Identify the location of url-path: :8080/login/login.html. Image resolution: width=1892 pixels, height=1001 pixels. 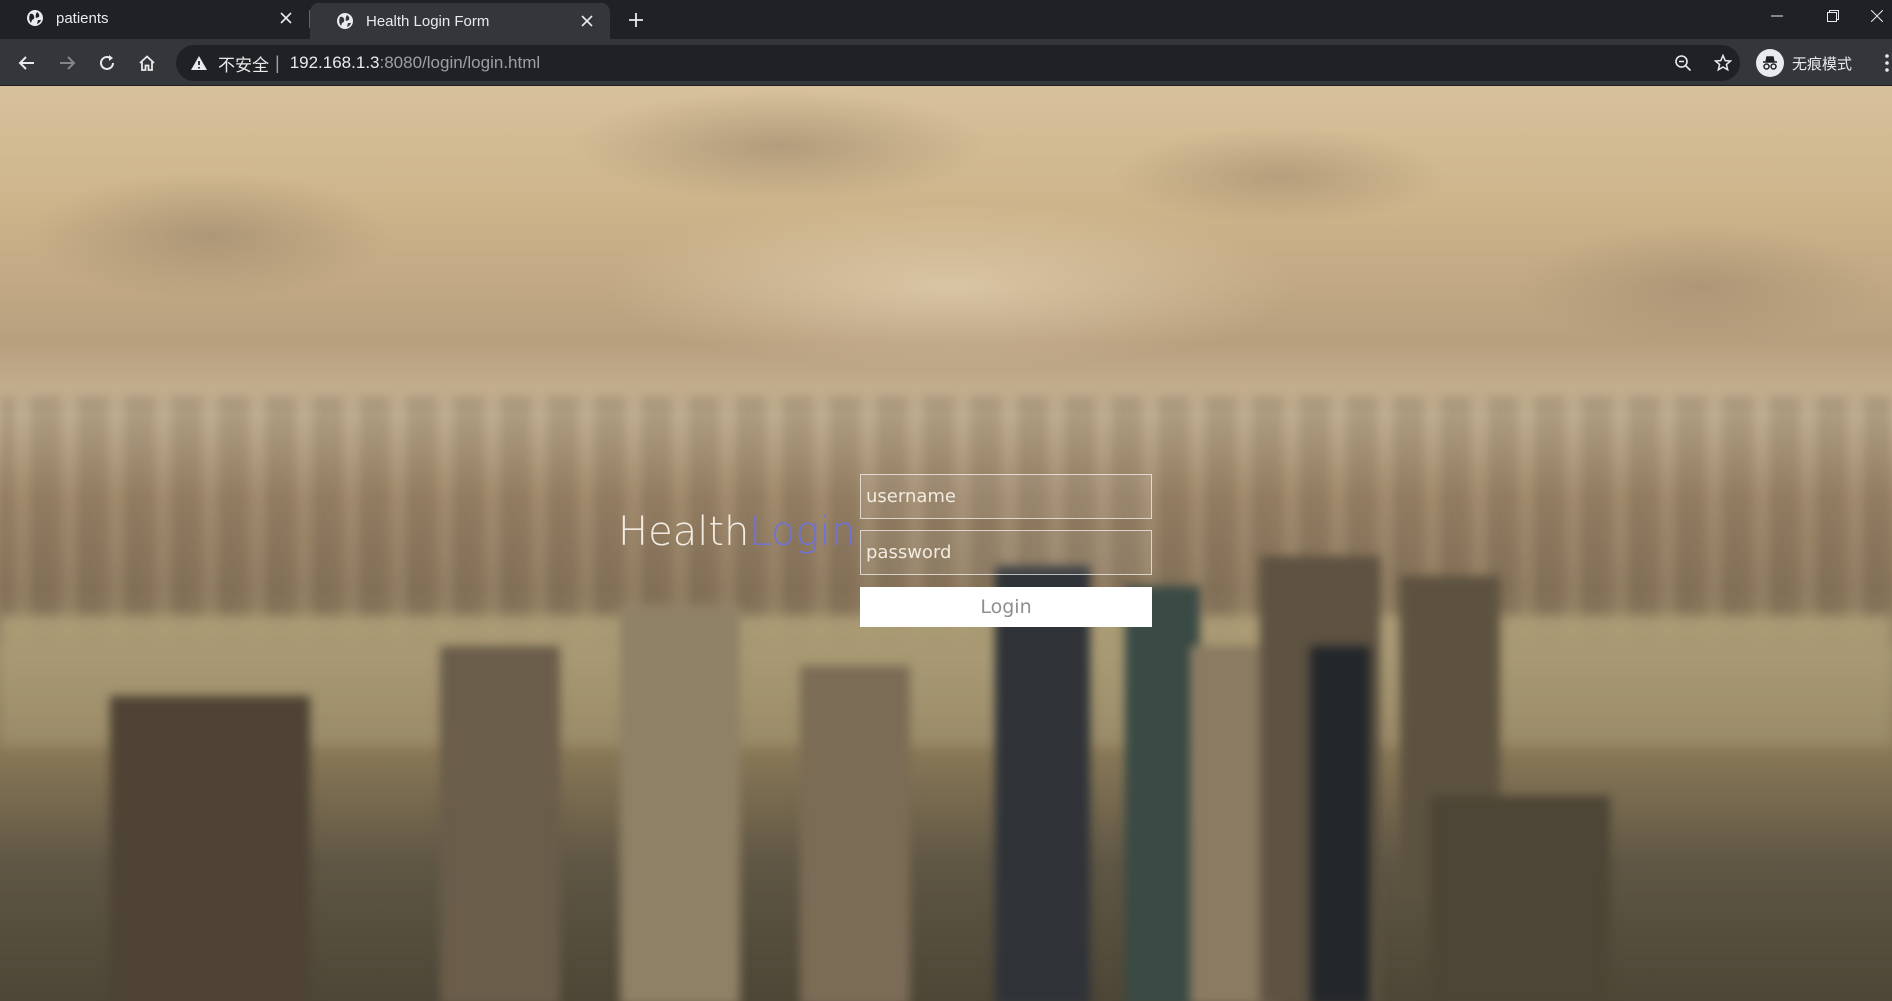
(460, 62).